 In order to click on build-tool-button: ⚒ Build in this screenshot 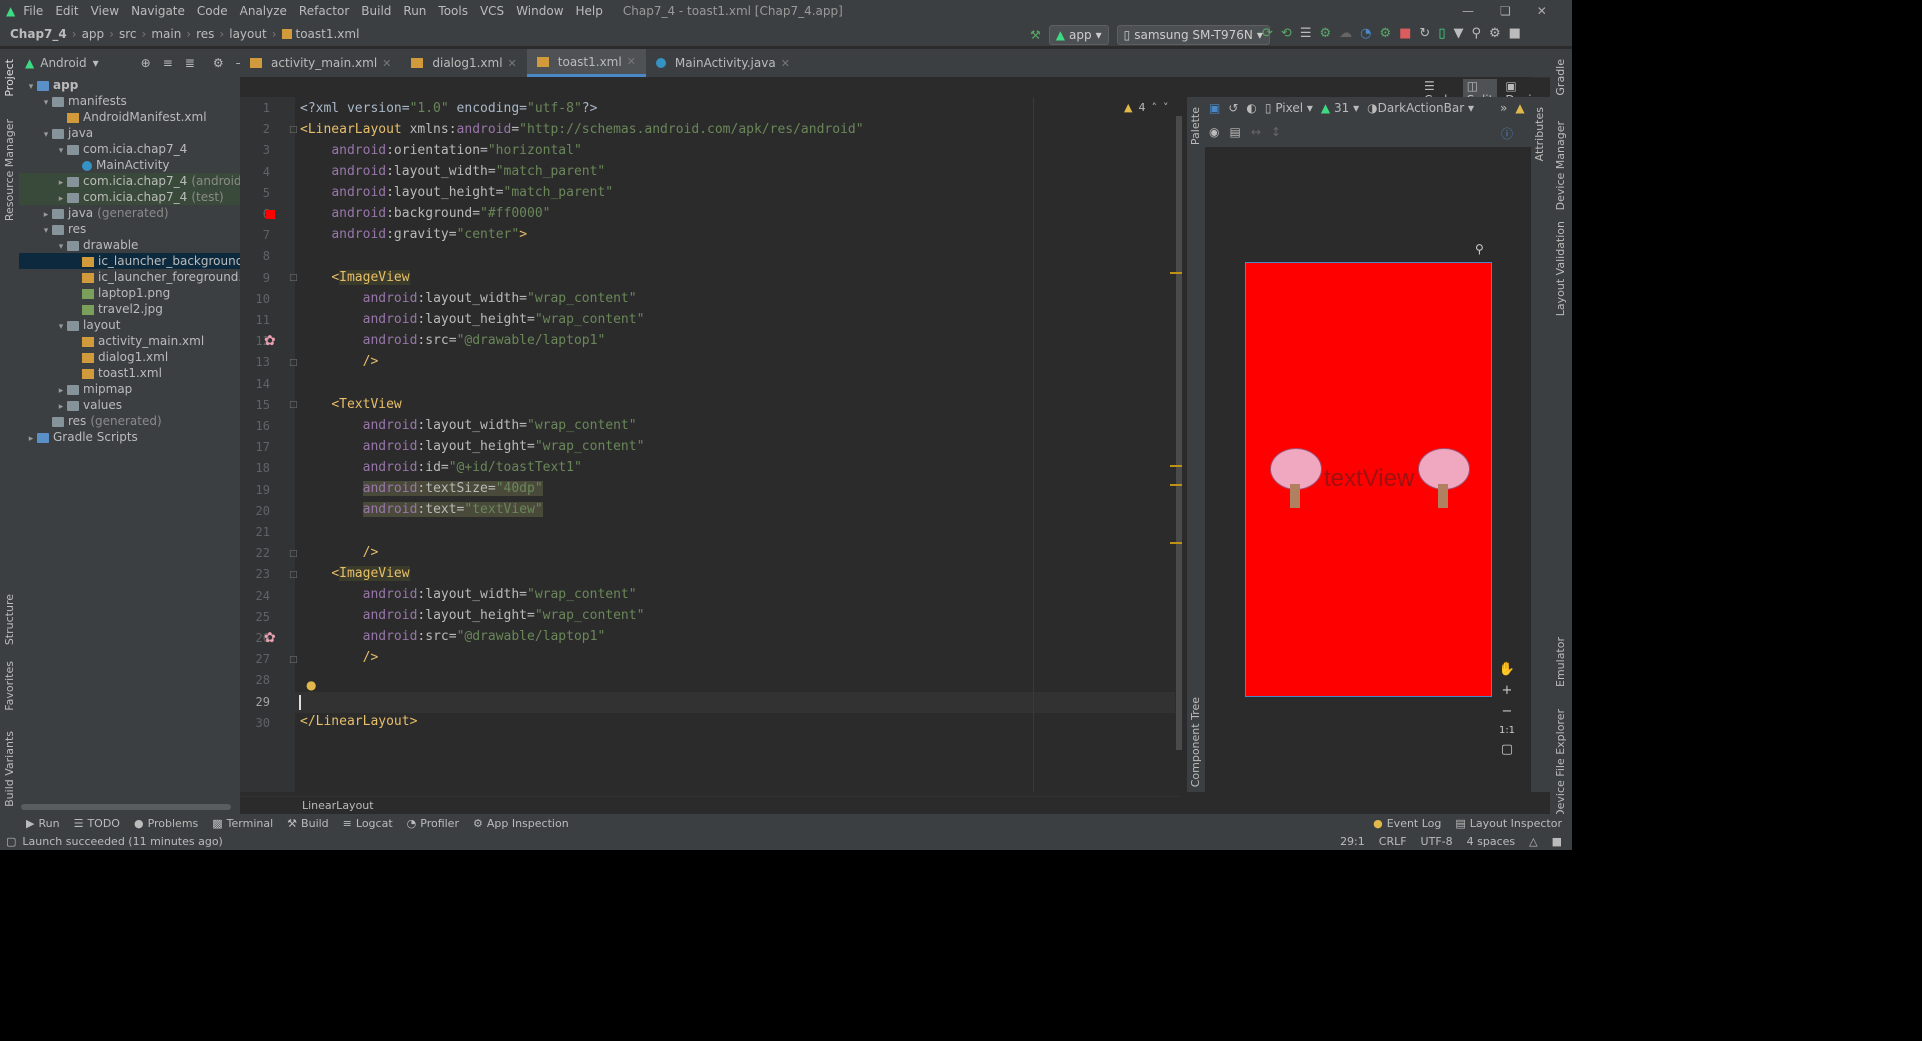, I will do `click(308, 823)`.